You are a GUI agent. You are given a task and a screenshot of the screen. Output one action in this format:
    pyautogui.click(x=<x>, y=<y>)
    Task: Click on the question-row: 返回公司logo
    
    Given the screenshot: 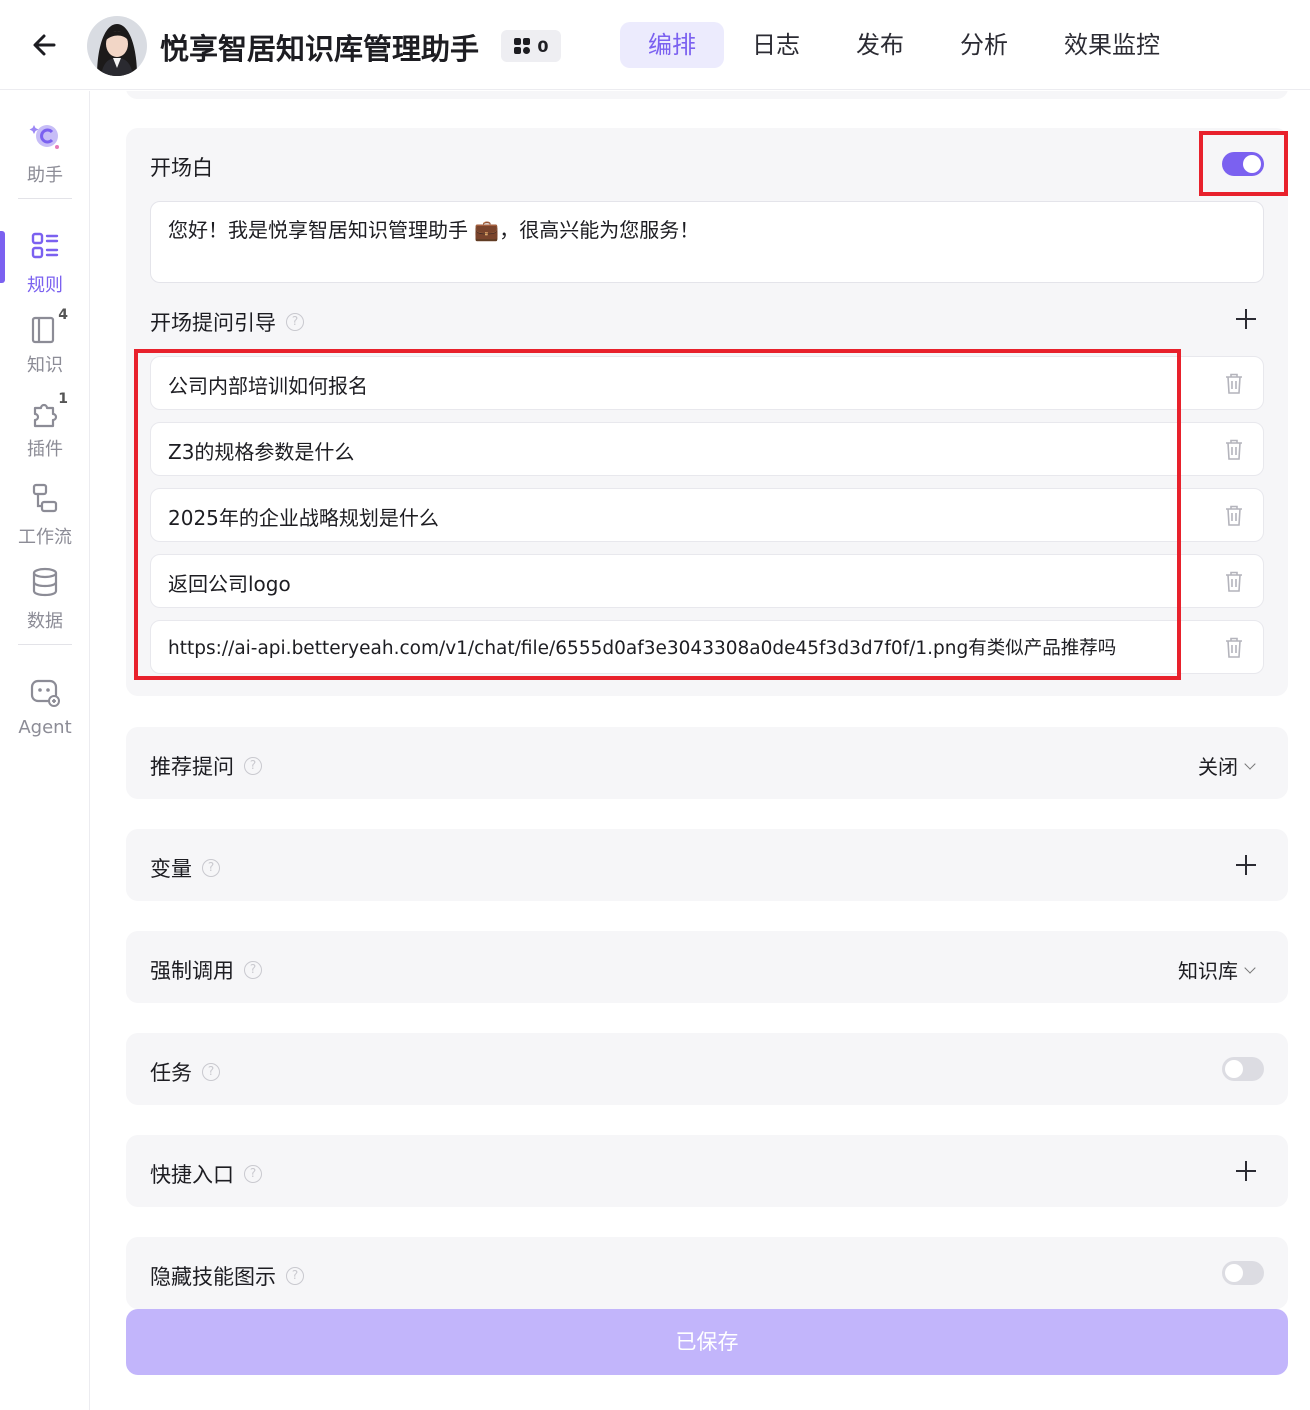 What is the action you would take?
    pyautogui.click(x=707, y=581)
    